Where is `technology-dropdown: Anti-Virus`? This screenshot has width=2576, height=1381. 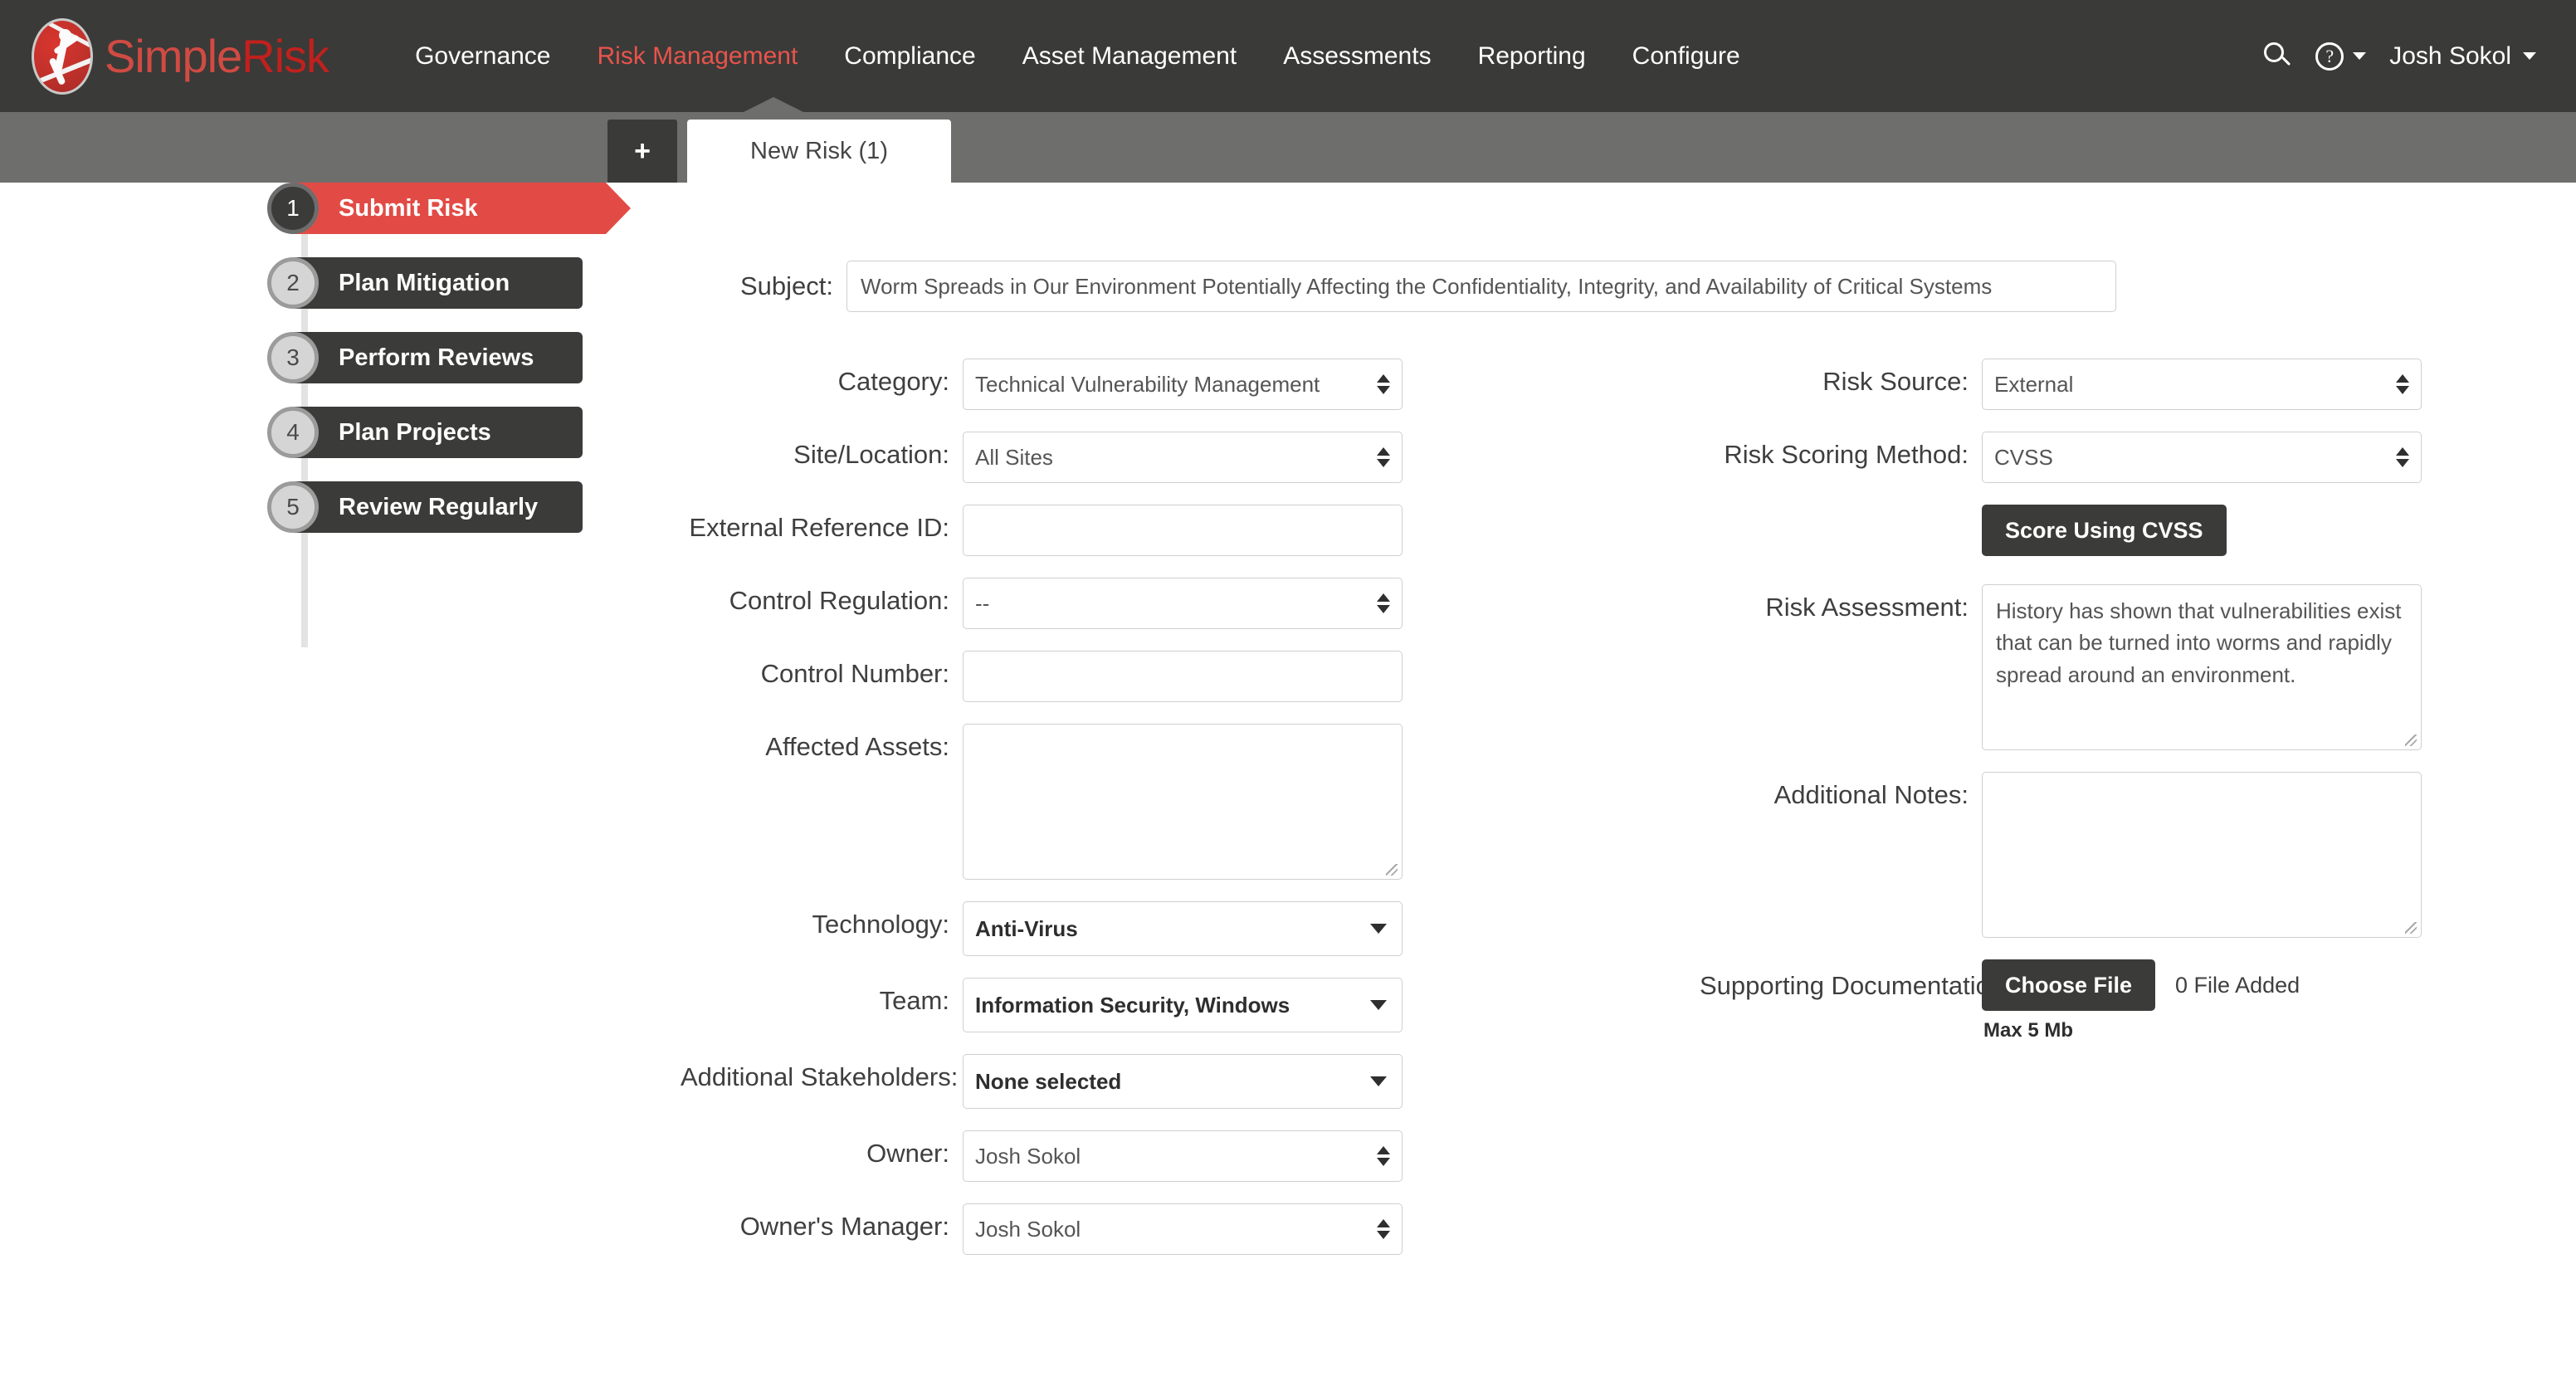 technology-dropdown: Anti-Virus is located at coordinates (1183, 929).